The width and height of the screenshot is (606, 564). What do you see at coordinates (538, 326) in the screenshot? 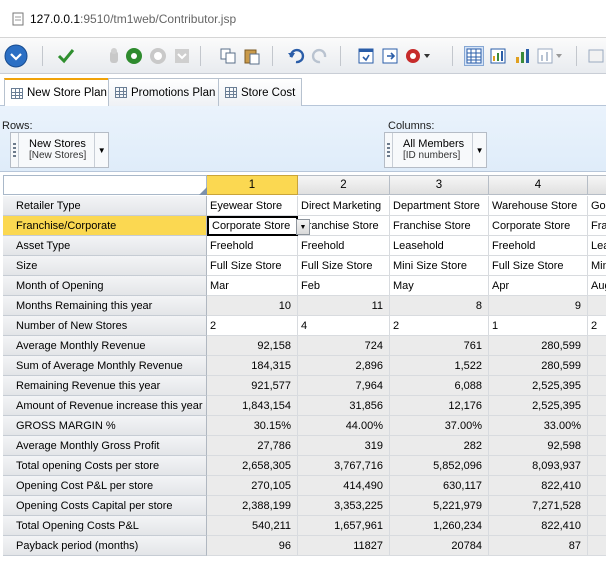
I see `grid-cell: 1` at bounding box center [538, 326].